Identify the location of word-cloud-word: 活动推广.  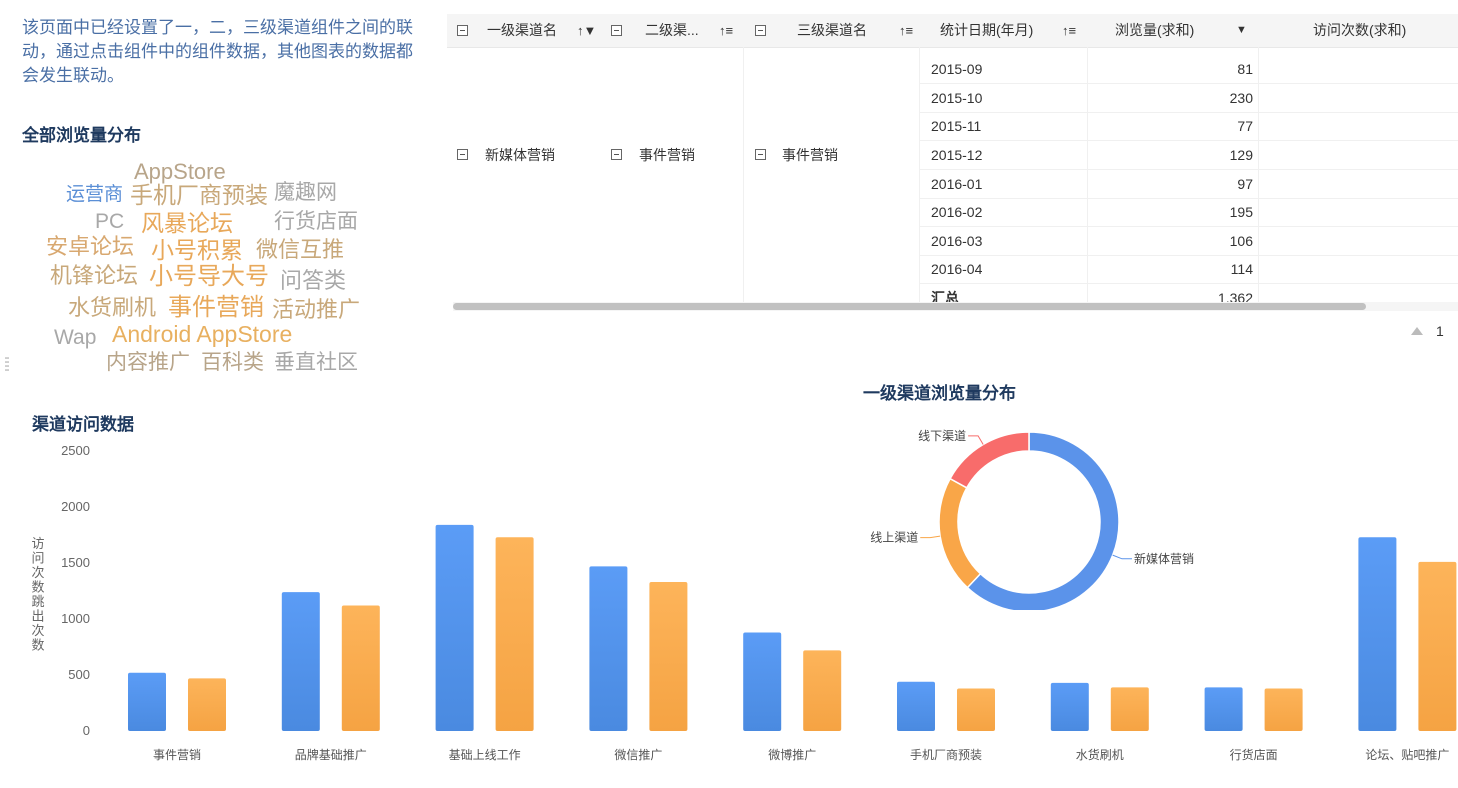
(316, 310).